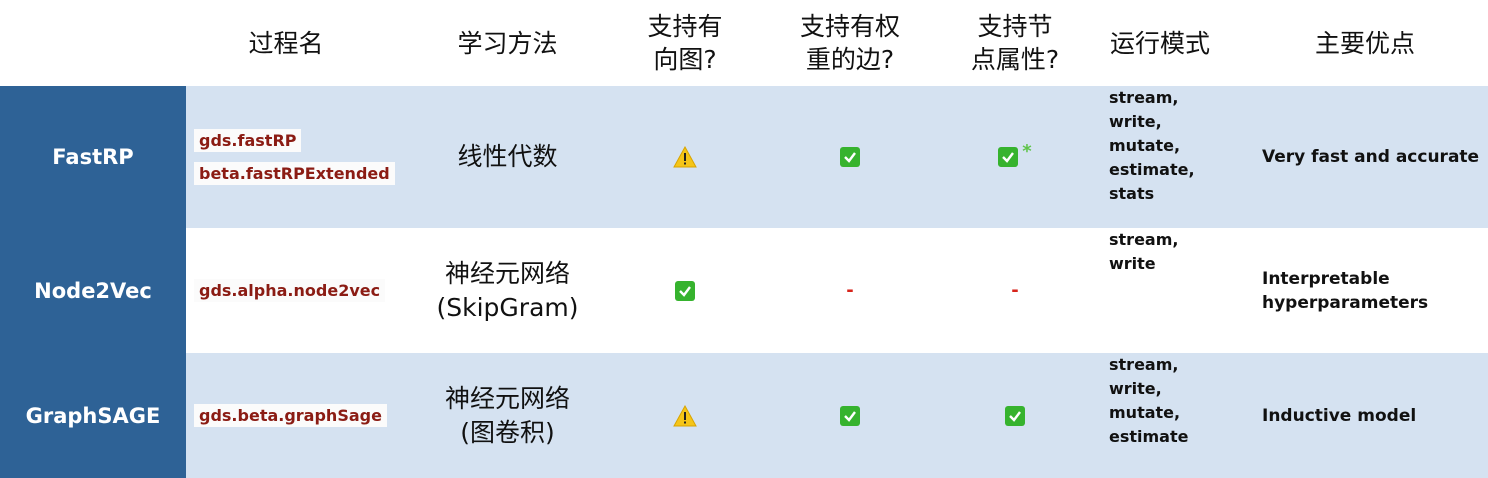 The image size is (1488, 478). I want to click on run-modes-cell: stream, write, mutate, estimate, so click(1179, 415).